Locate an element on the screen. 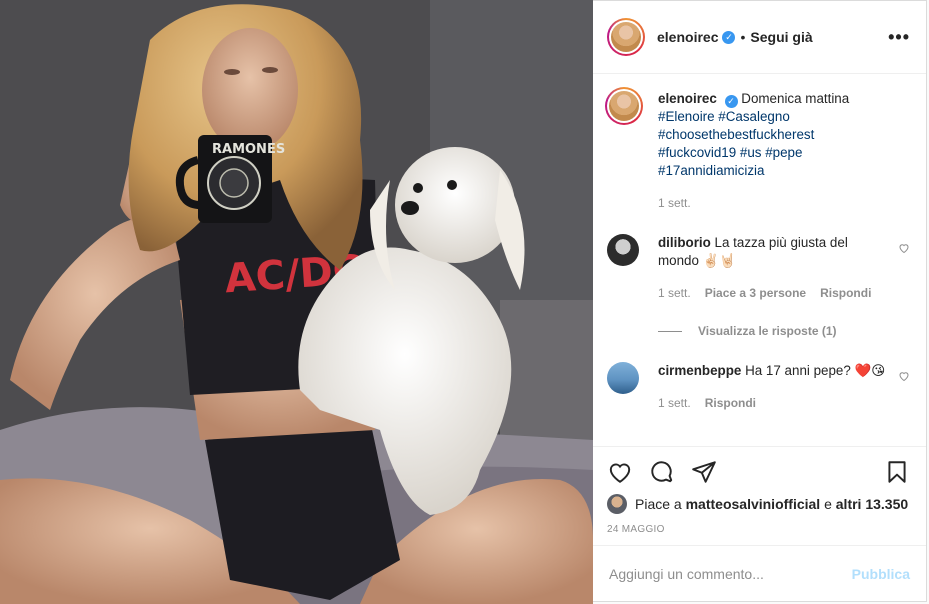 This screenshot has width=929, height=604. comment-bubble-icon is located at coordinates (662, 472).